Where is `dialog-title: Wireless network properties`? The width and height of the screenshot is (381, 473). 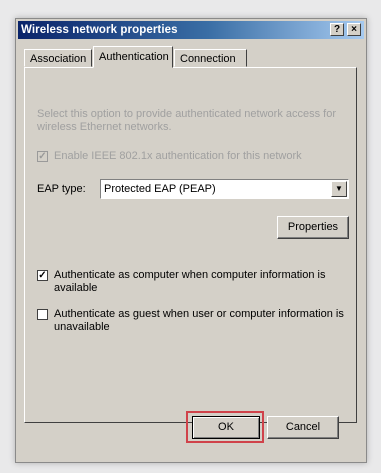
dialog-title: Wireless network properties is located at coordinates (99, 30).